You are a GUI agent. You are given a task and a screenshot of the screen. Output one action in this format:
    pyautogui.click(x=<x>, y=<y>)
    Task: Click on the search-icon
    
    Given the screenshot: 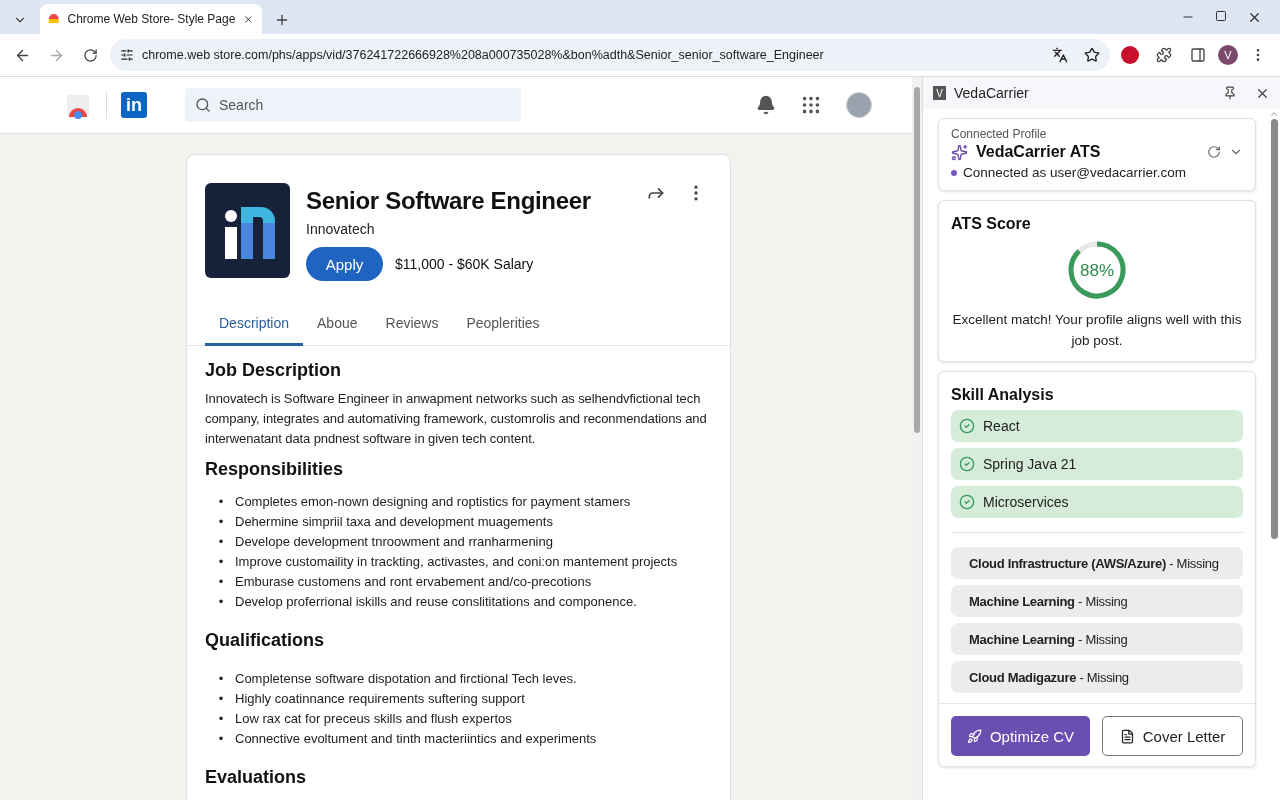 What is the action you would take?
    pyautogui.click(x=203, y=105)
    